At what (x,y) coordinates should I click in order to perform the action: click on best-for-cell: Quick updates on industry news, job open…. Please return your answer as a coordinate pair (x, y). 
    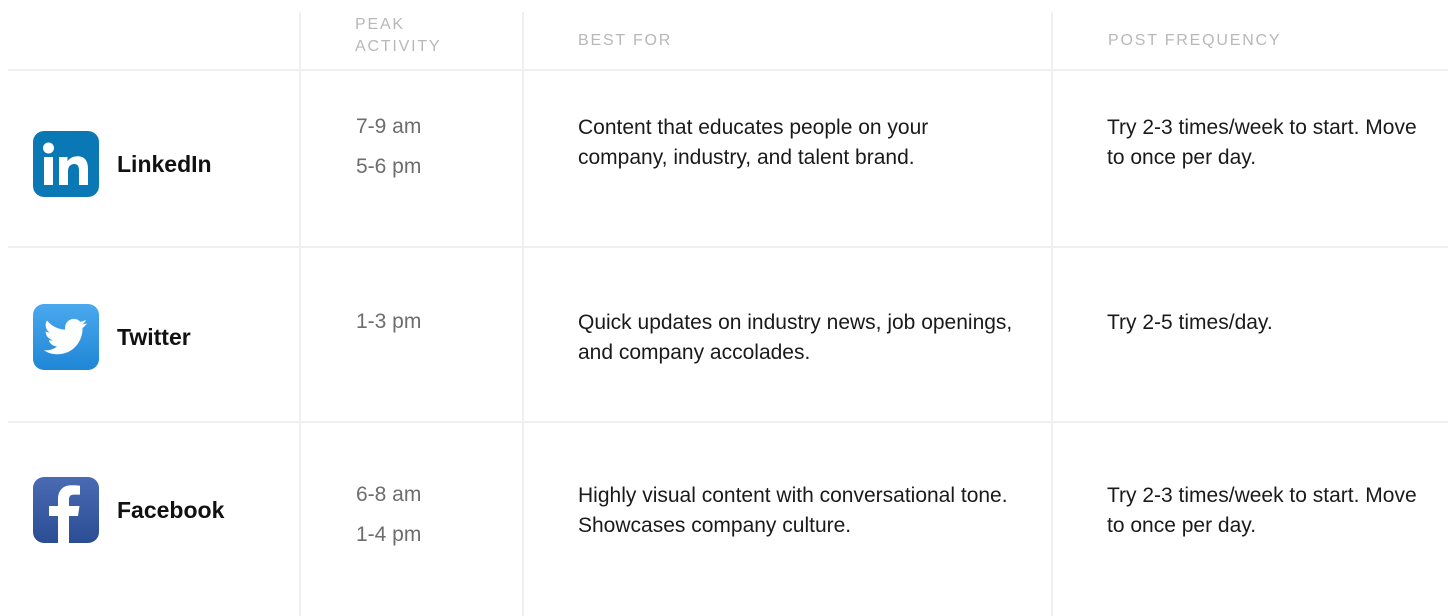
    Looking at the image, I should click on (795, 337).